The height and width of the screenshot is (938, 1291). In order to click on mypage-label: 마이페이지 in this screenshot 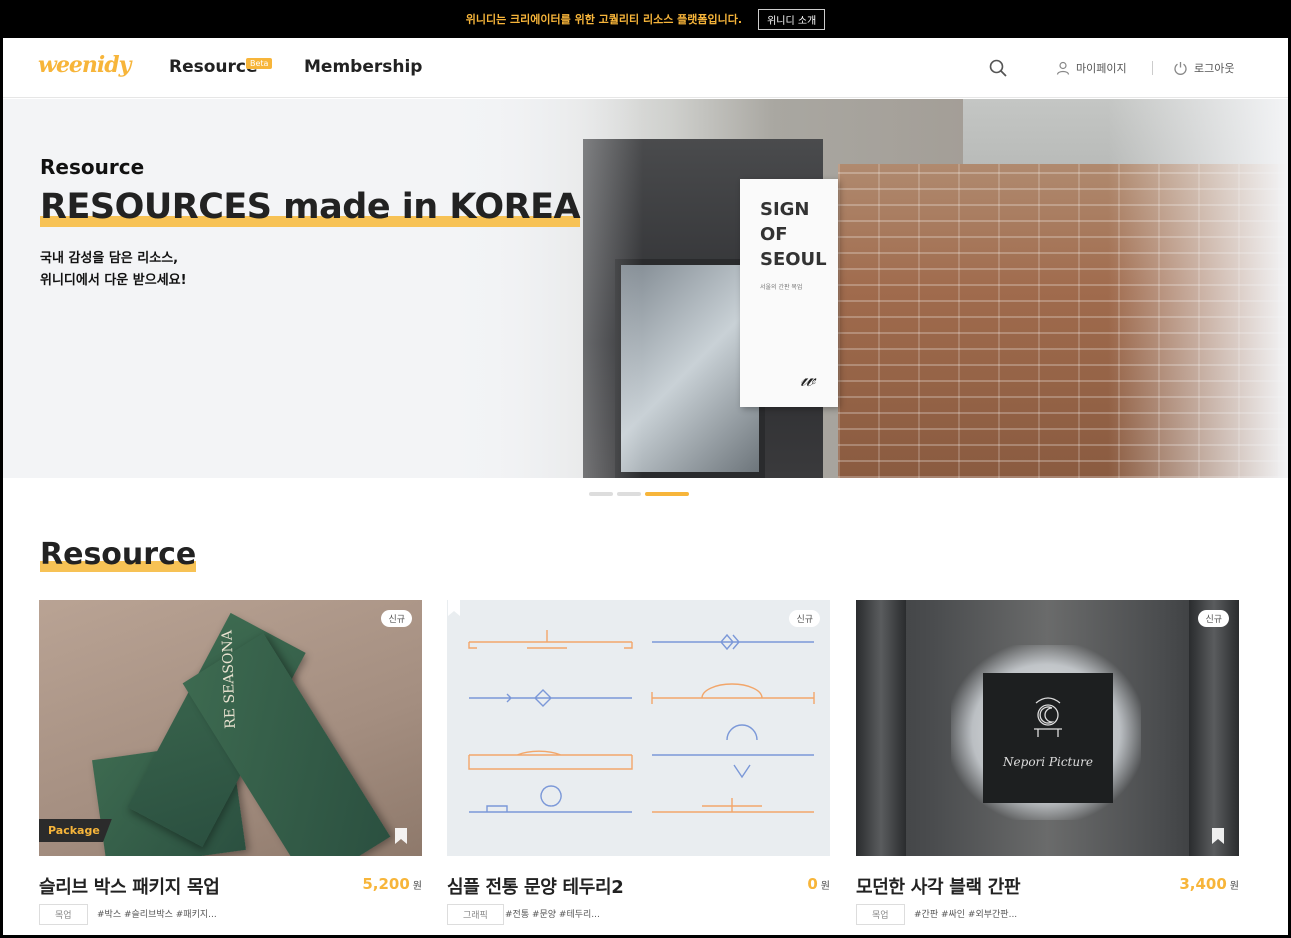, I will do `click(1101, 68)`.